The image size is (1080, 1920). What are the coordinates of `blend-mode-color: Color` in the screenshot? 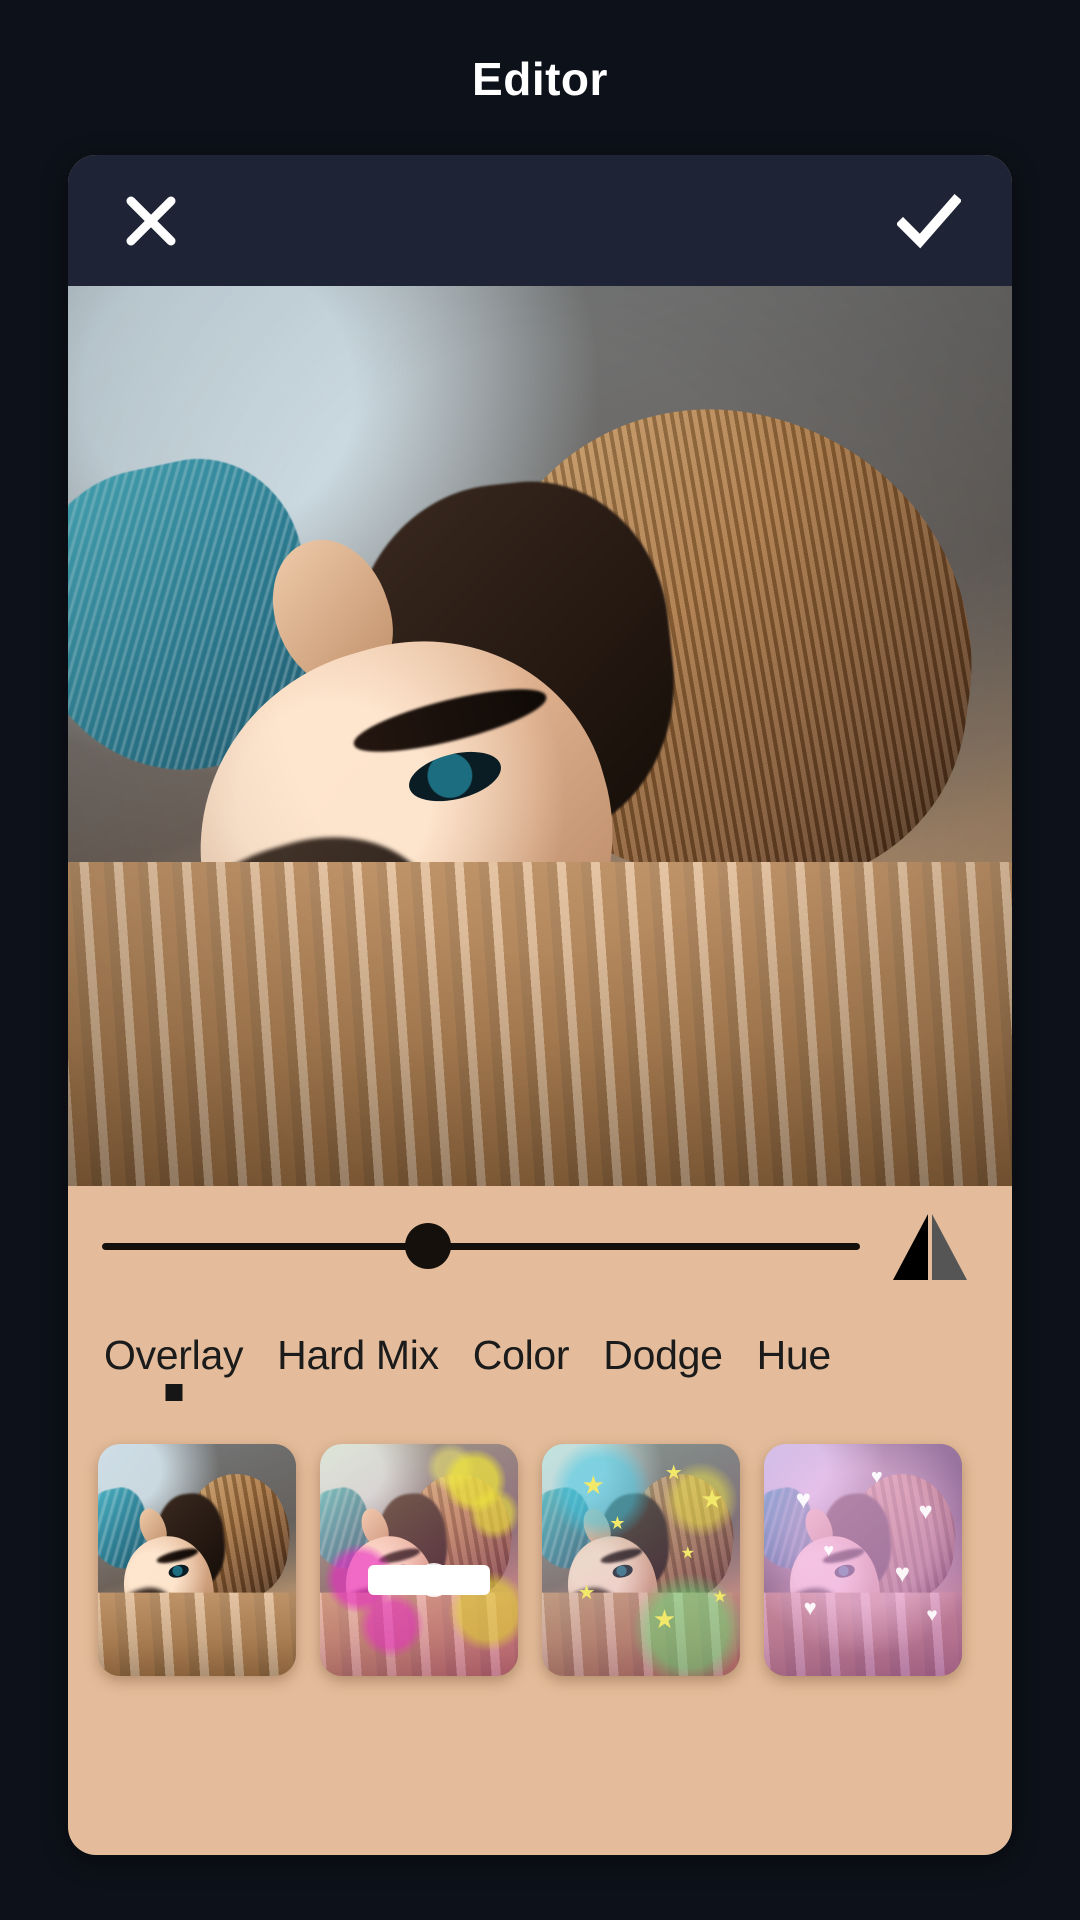 It's located at (521, 1358).